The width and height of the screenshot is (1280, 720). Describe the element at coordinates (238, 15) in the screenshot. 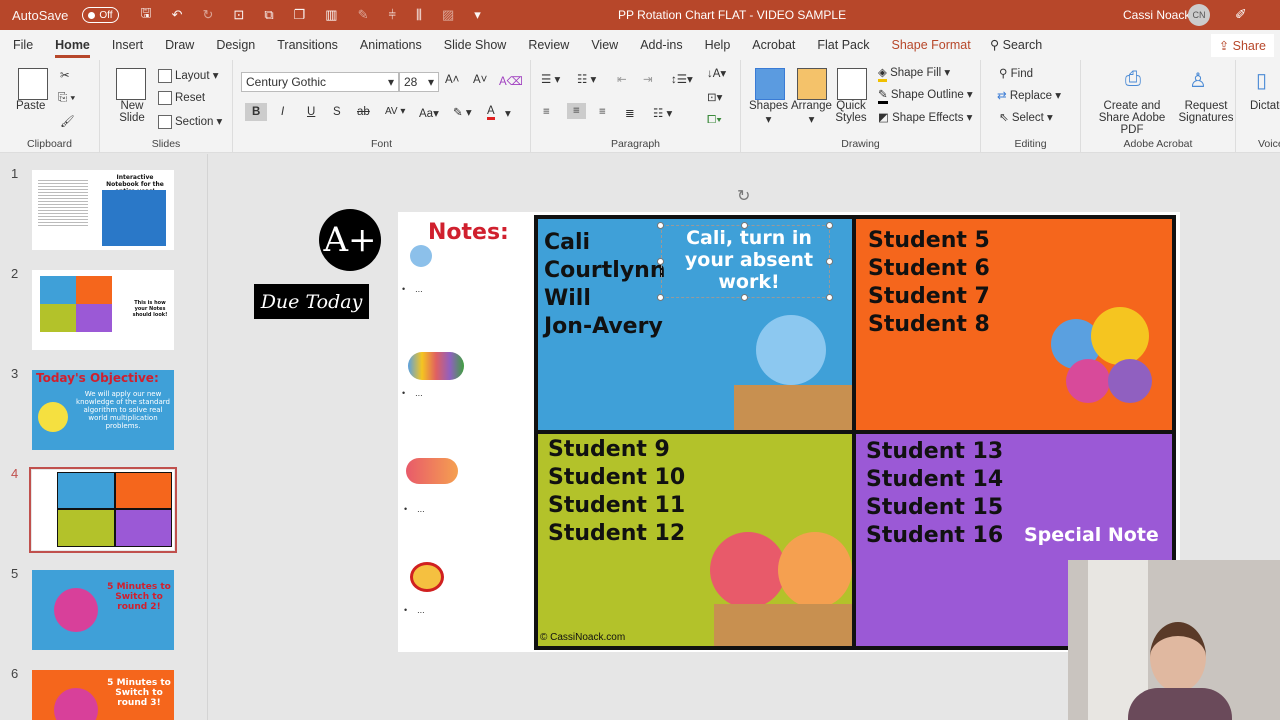

I see `present-icon: ⊡` at that location.